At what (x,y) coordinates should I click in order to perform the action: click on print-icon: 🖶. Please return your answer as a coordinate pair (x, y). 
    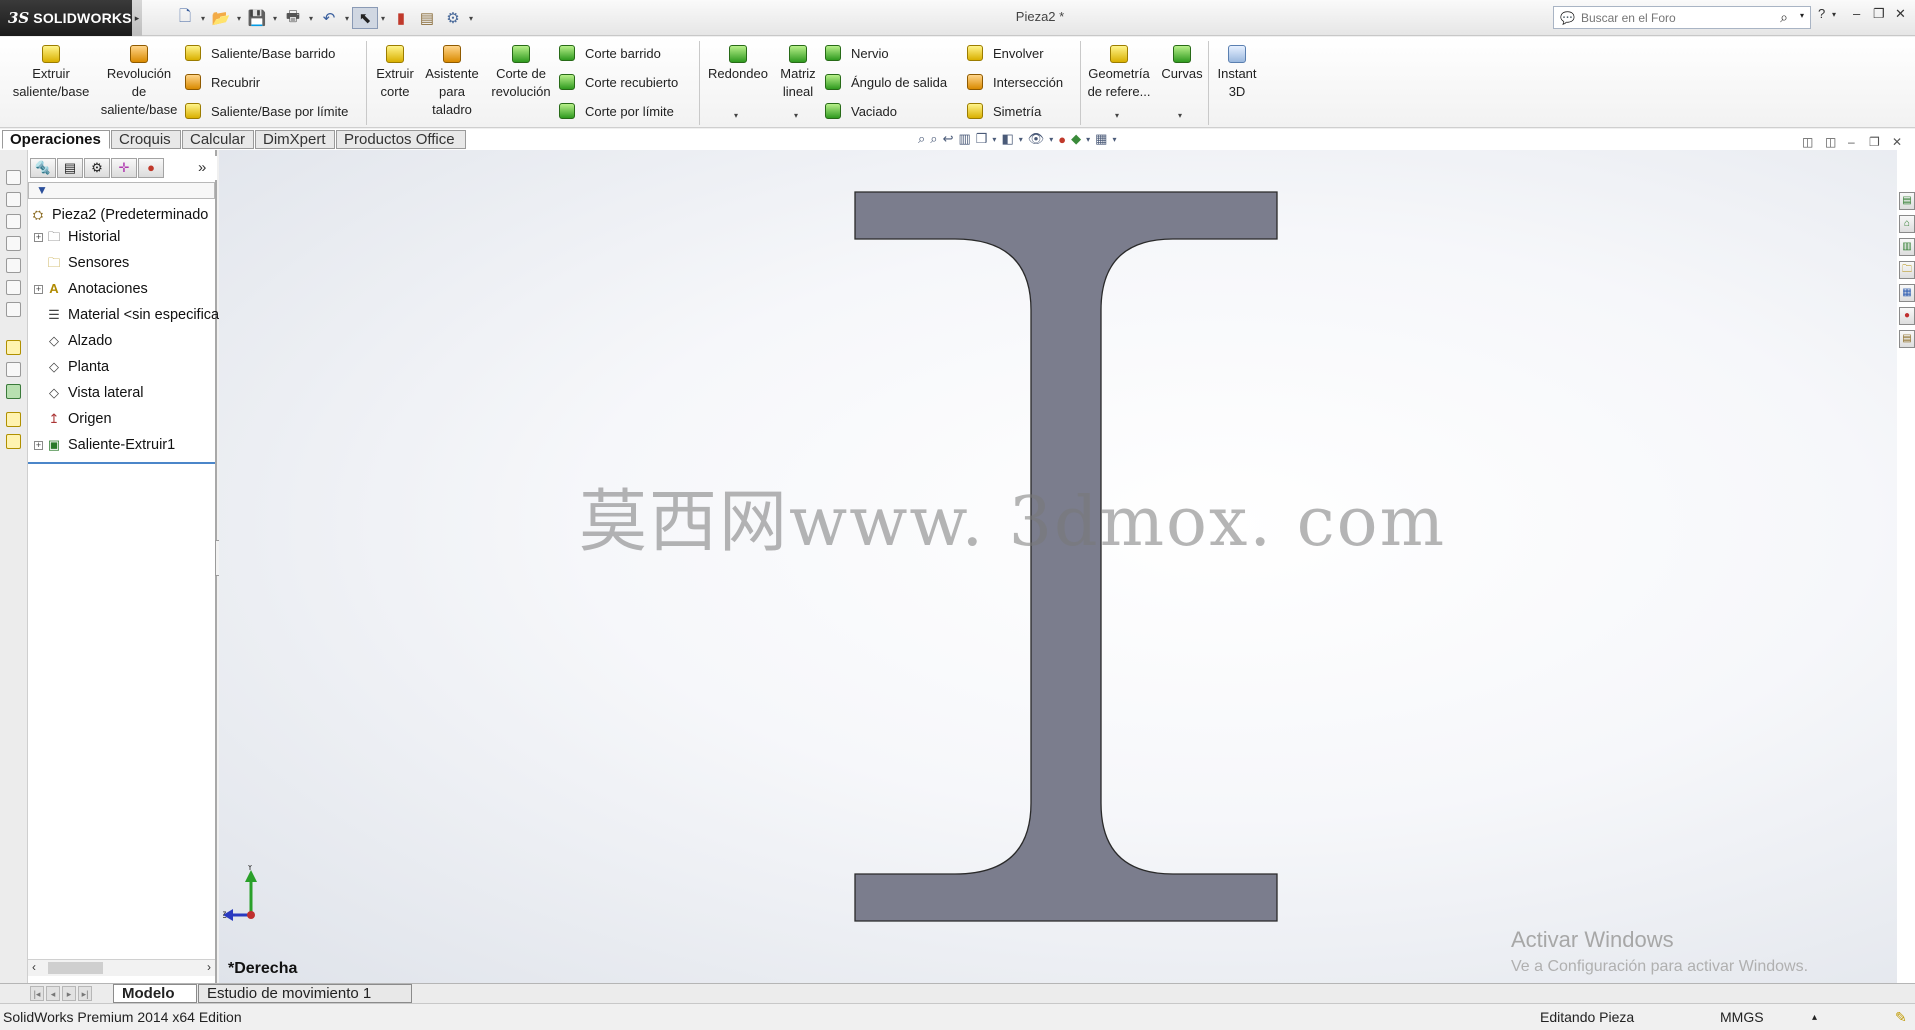
    Looking at the image, I should click on (293, 18).